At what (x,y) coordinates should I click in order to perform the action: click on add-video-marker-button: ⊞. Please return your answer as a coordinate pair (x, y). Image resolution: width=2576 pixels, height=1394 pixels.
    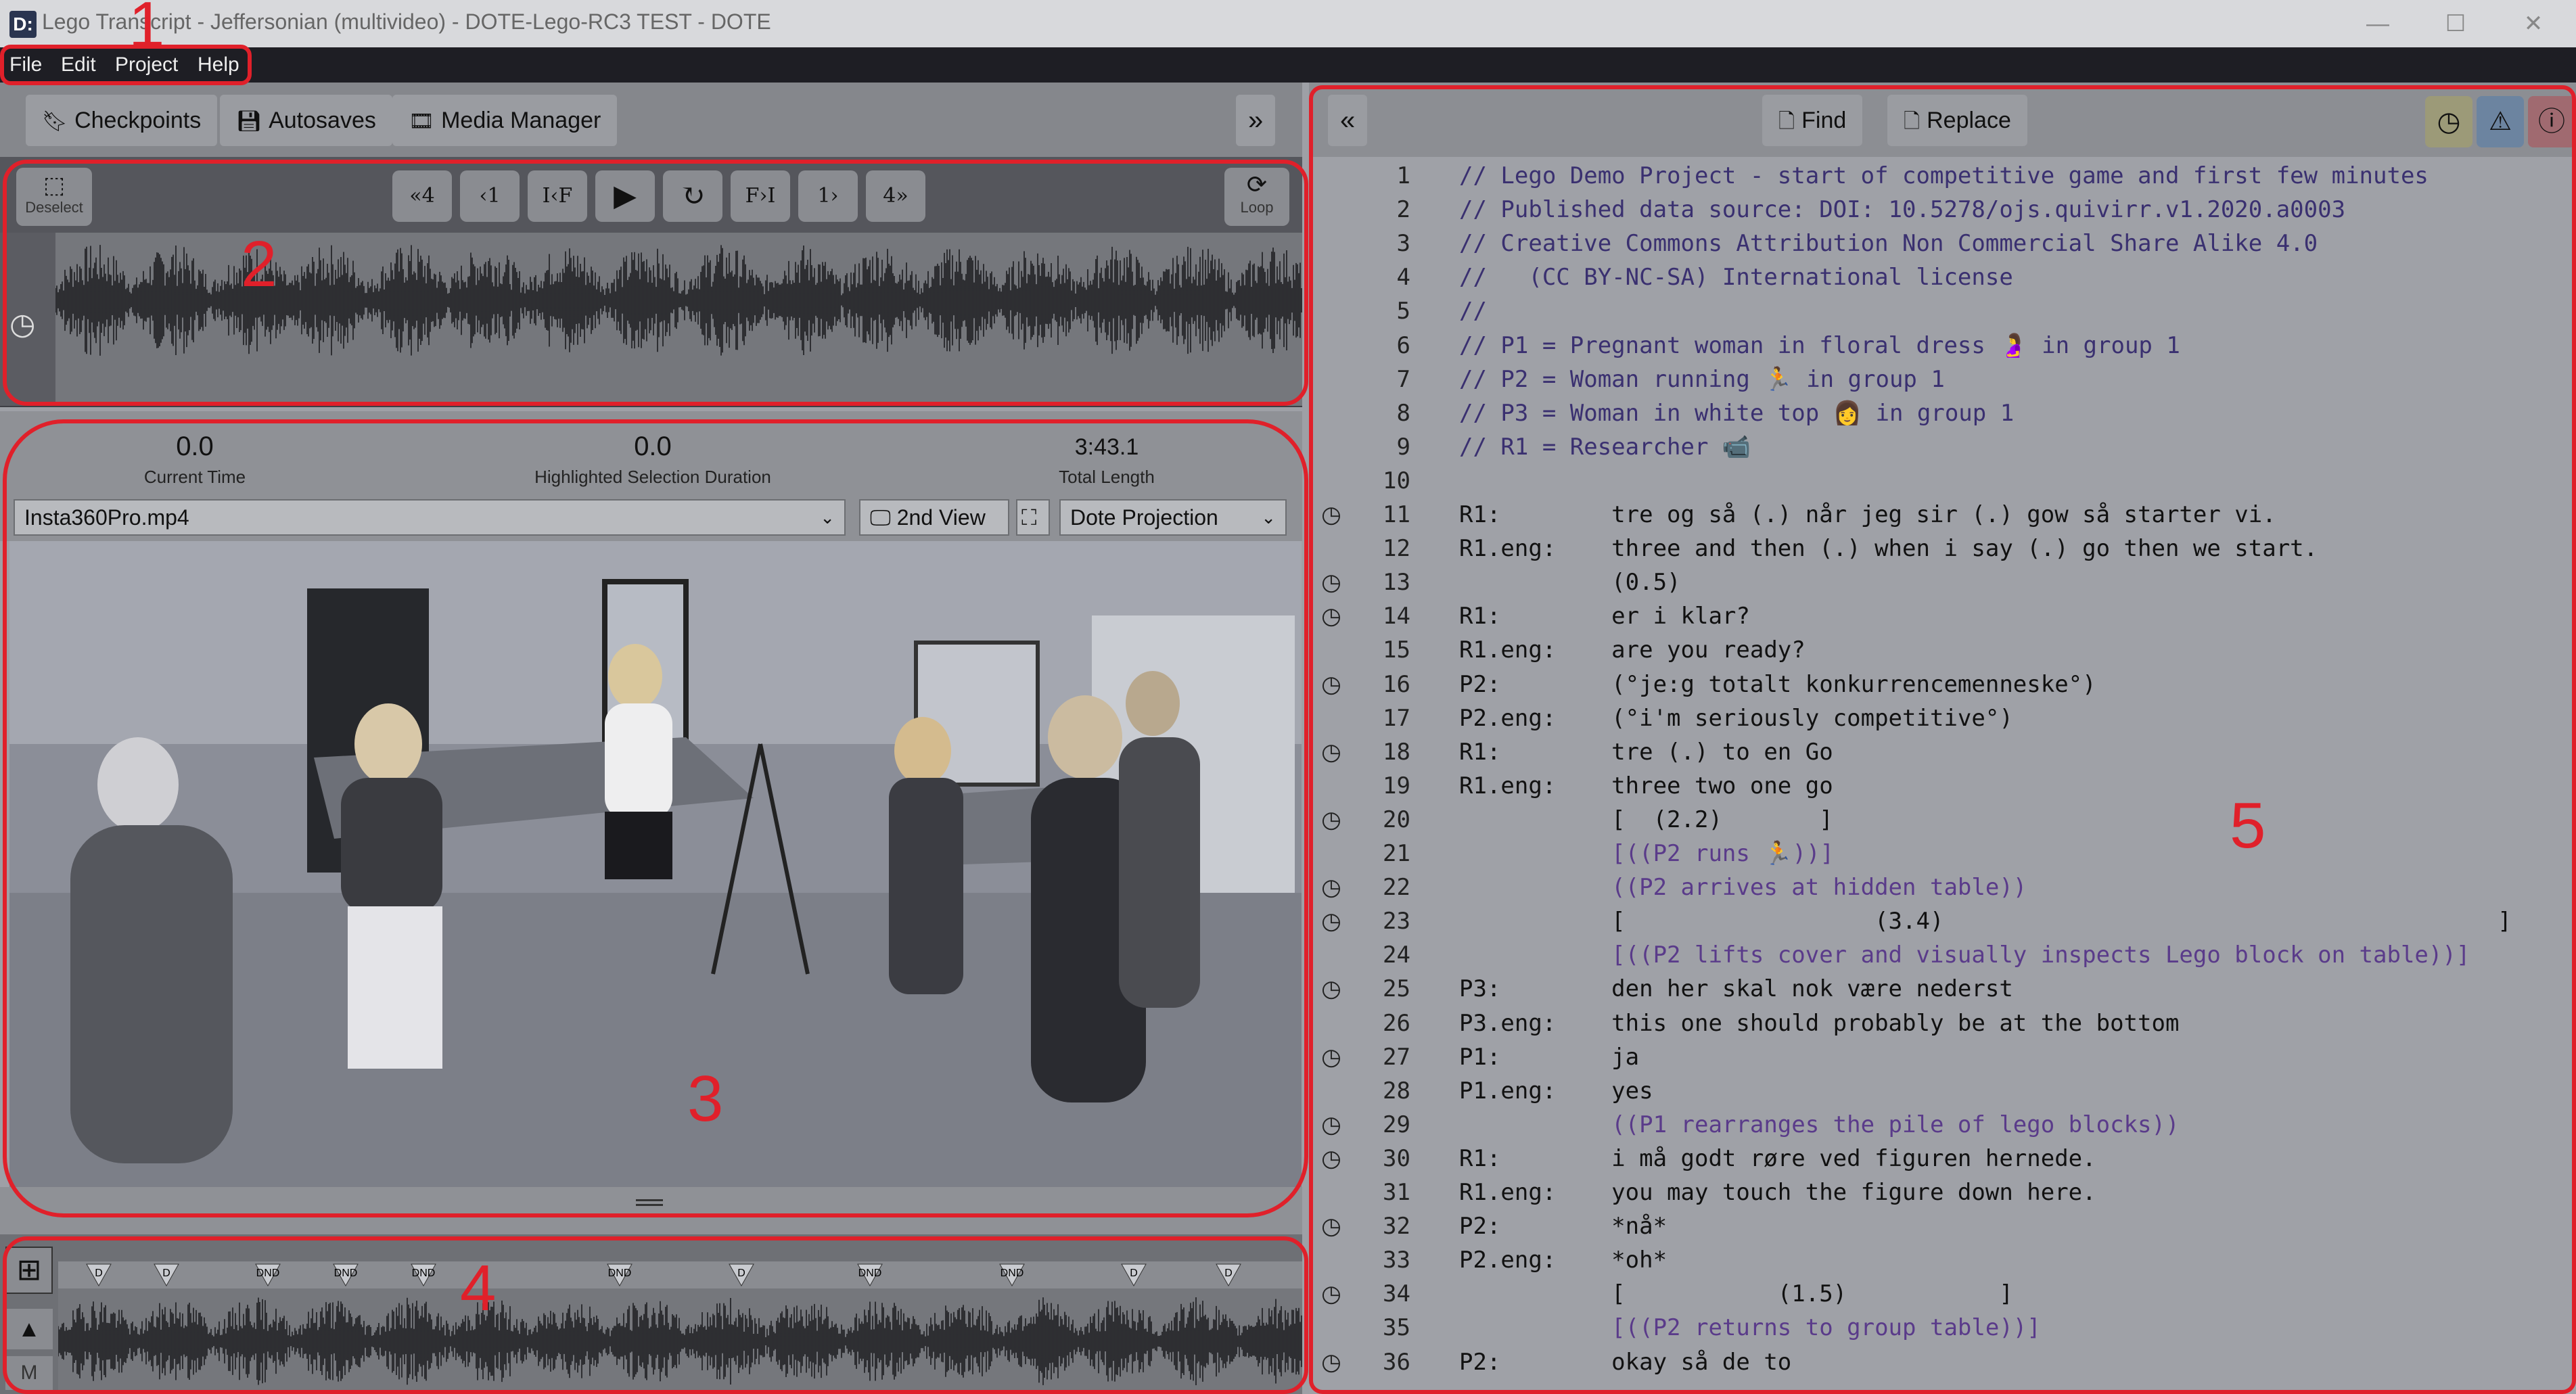
    Looking at the image, I should click on (29, 1271).